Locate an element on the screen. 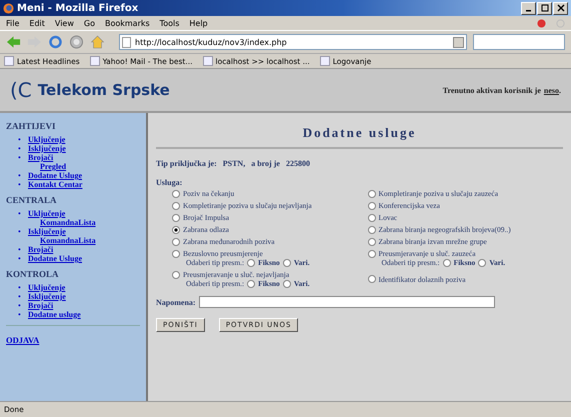  maximize-icon is located at coordinates (544, 8).